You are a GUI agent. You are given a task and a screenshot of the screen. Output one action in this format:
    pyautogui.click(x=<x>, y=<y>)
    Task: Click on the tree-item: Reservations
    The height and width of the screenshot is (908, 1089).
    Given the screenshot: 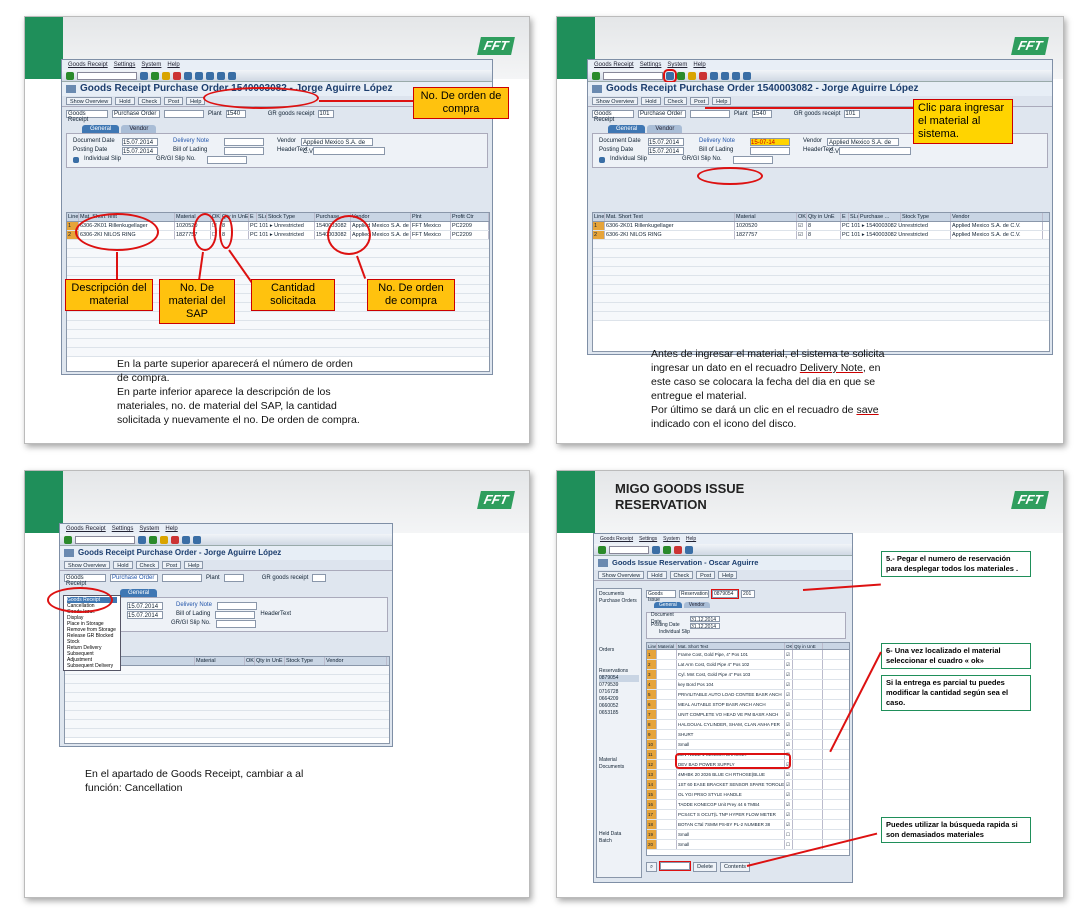 What is the action you would take?
    pyautogui.click(x=619, y=671)
    